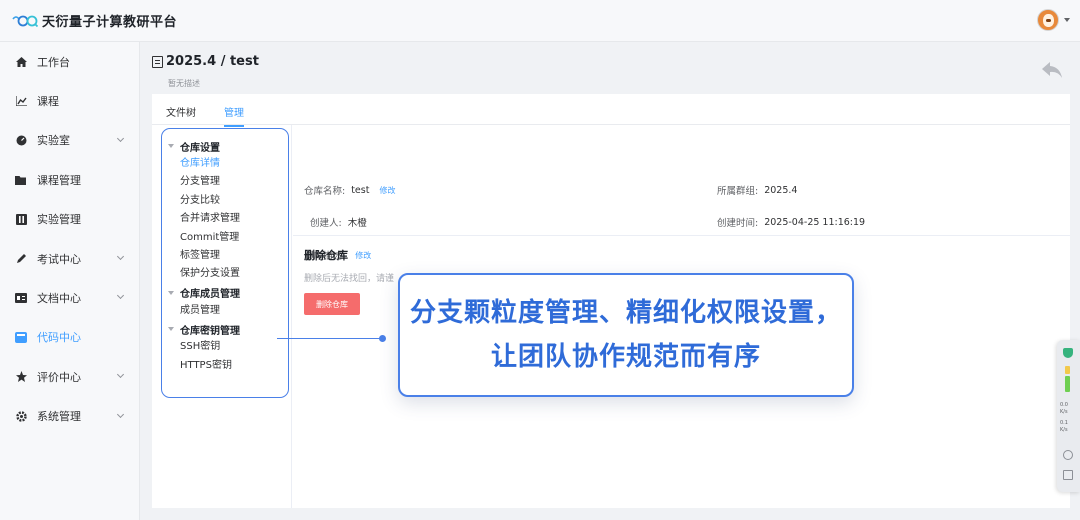  Describe the element at coordinates (781, 190) in the screenshot. I see `repo-group-value: 2025.4` at that location.